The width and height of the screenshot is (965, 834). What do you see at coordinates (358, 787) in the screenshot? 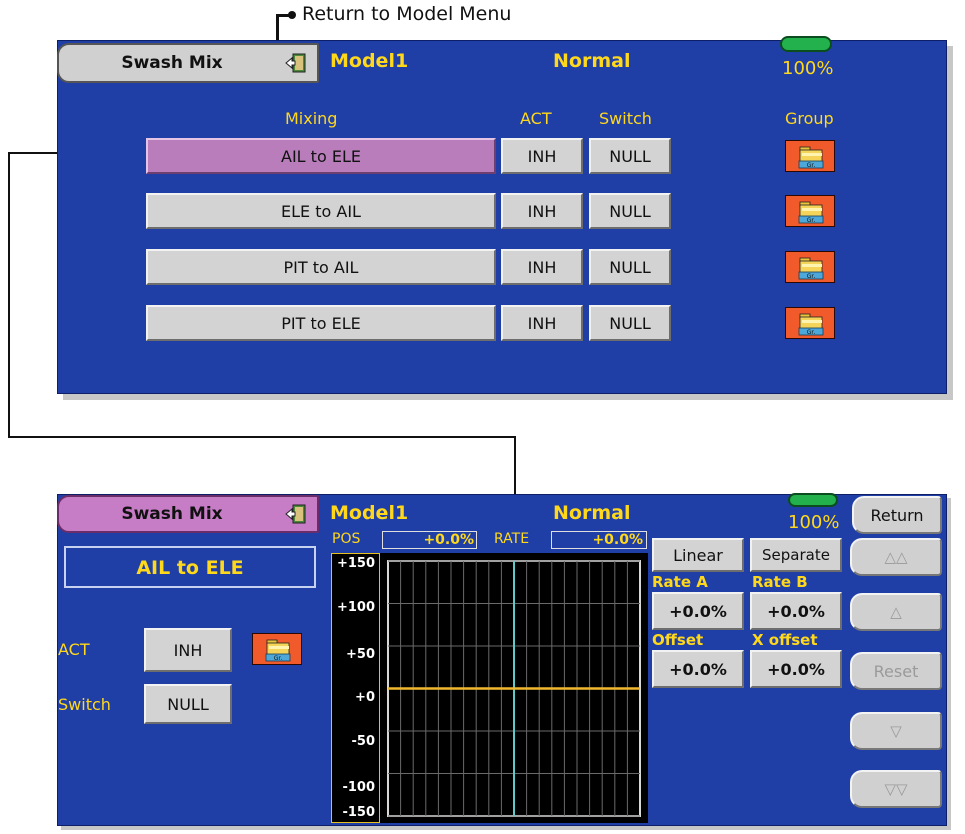
I see `y-tick-label: -100` at bounding box center [358, 787].